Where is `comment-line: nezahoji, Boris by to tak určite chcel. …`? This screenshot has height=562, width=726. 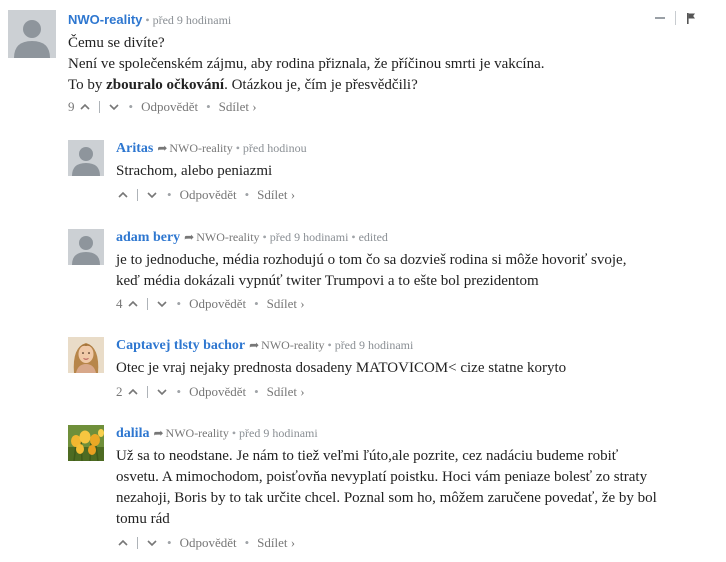
comment-line: nezahoji, Boris by to tak určite chcel. … is located at coordinates (386, 498).